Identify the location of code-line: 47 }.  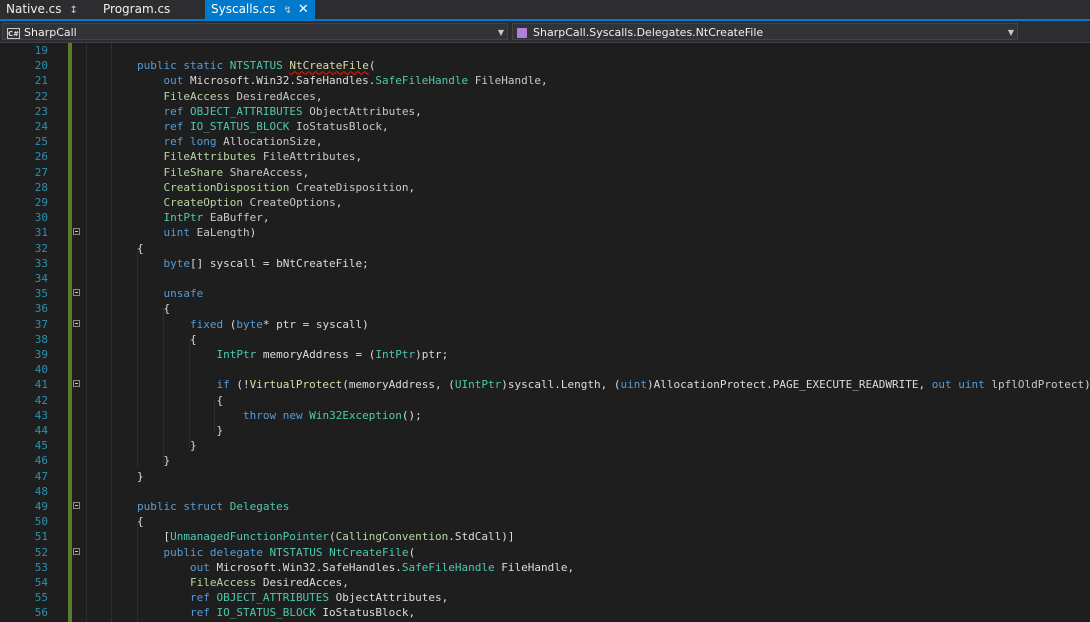
(545, 476).